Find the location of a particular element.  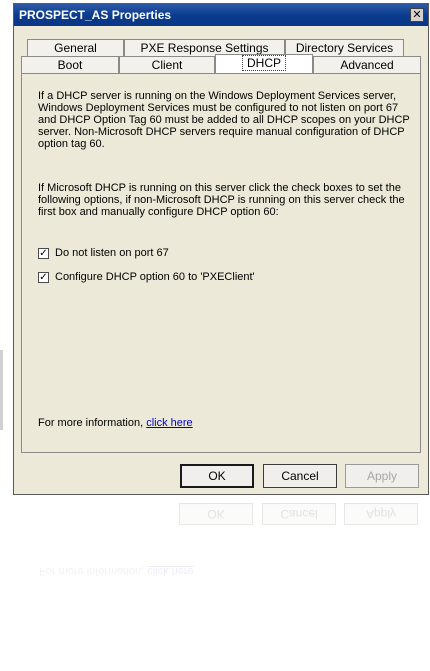

configure-option-60-checkbox: ✓ is located at coordinates (43, 277).